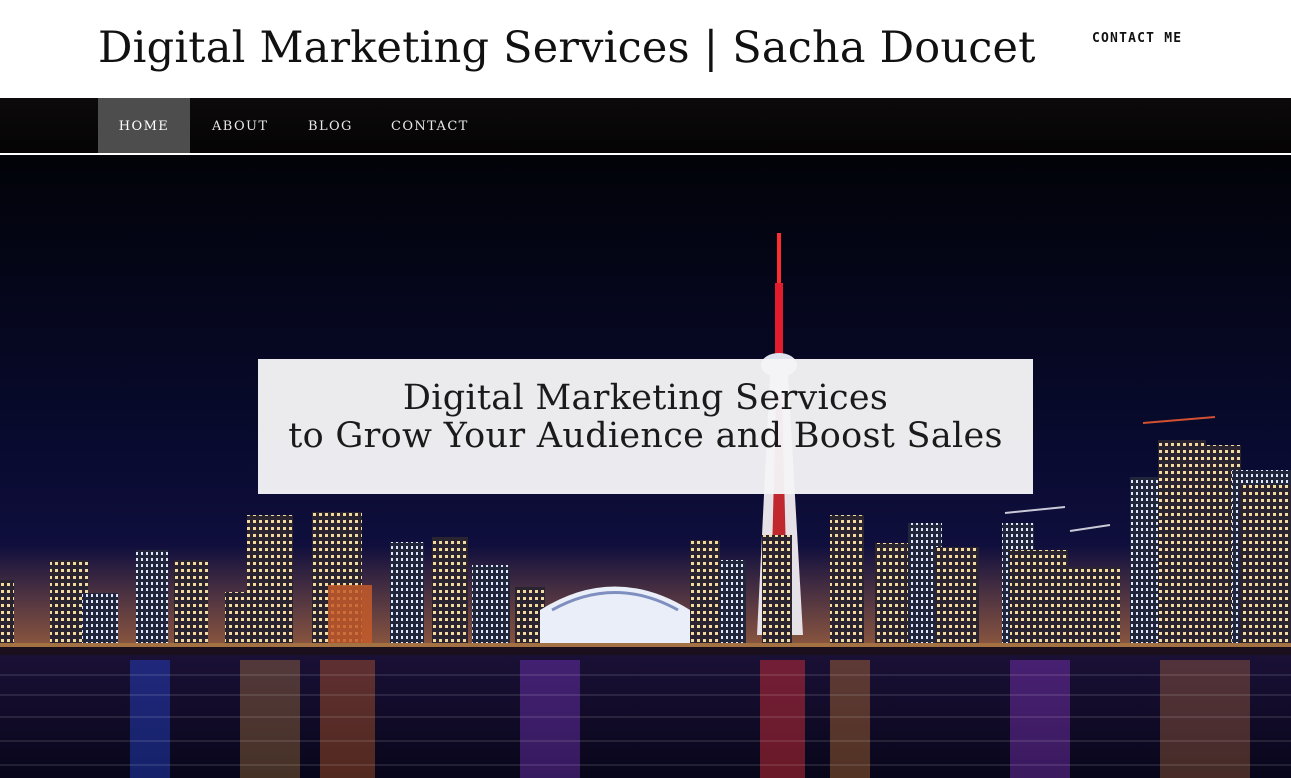 This screenshot has height=778, width=1291. I want to click on nav-item-about: ABOUT, so click(240, 126).